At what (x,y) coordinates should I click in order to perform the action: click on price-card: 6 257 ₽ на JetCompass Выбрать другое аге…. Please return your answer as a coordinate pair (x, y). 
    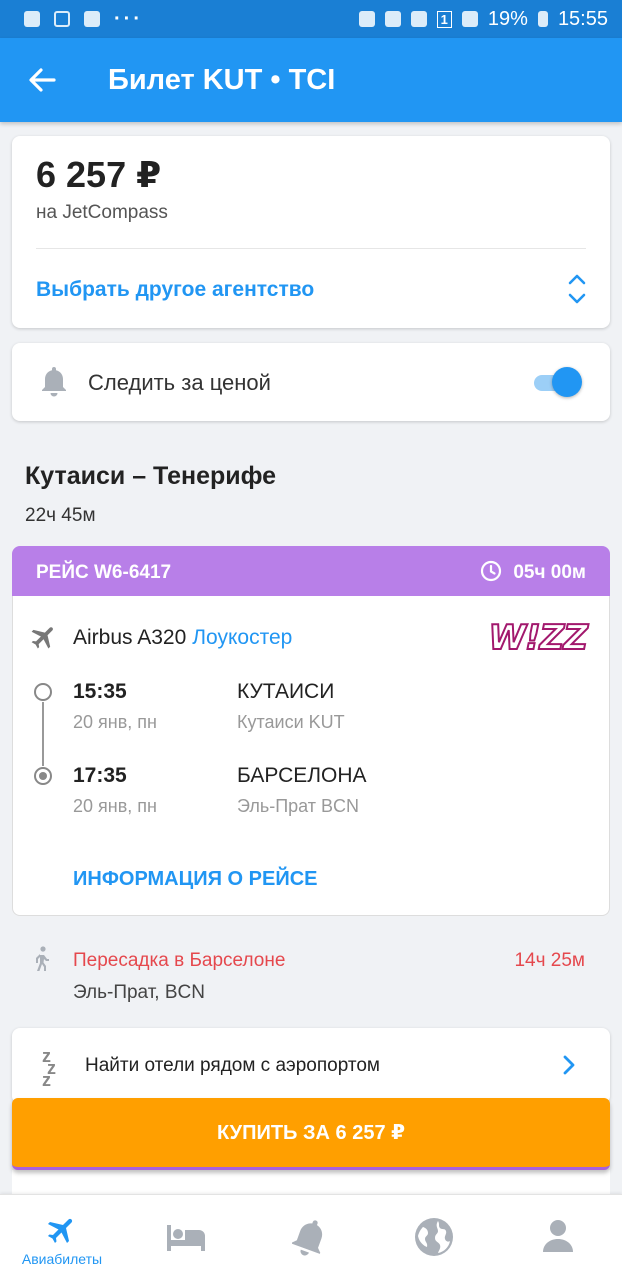
    Looking at the image, I should click on (311, 232).